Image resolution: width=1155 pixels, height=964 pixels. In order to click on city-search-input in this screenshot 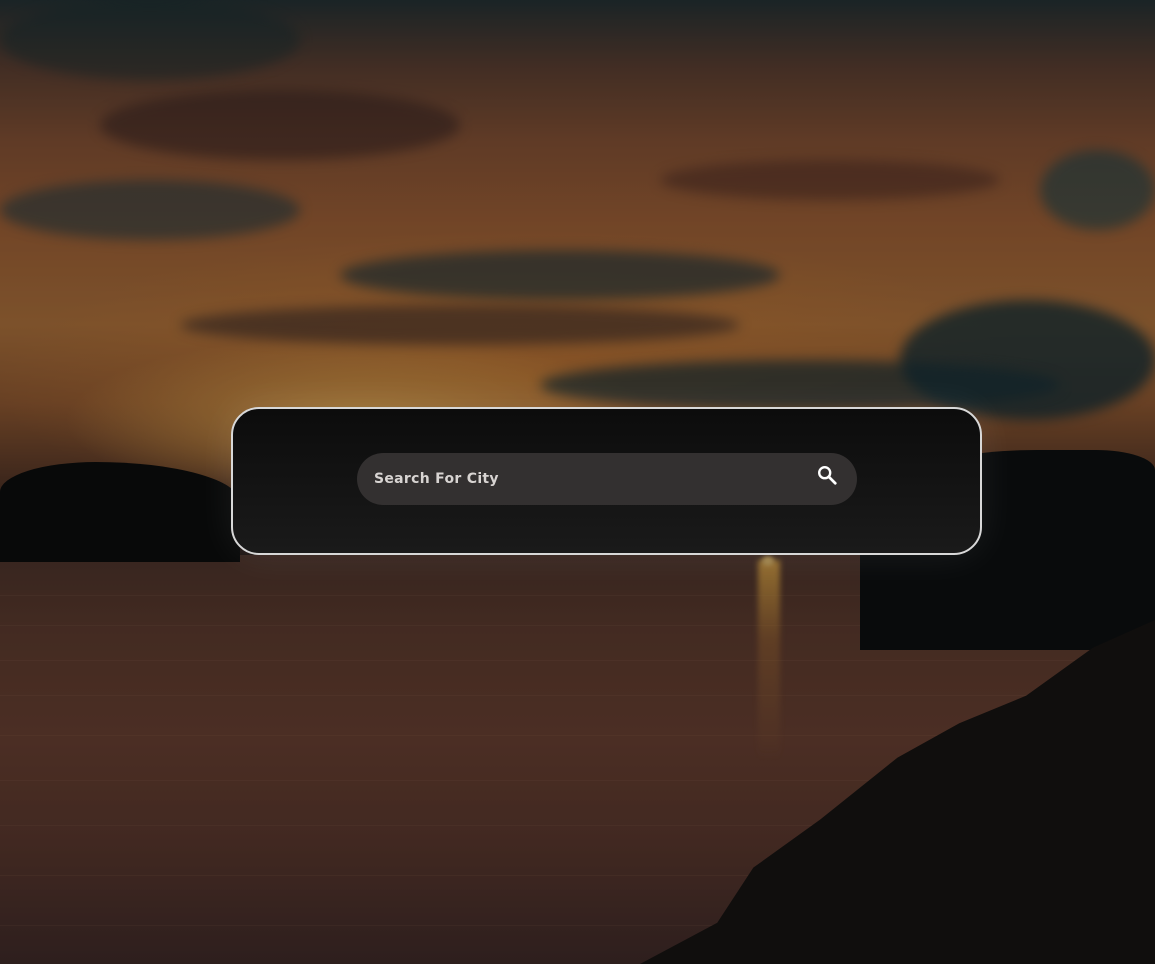, I will do `click(593, 479)`.